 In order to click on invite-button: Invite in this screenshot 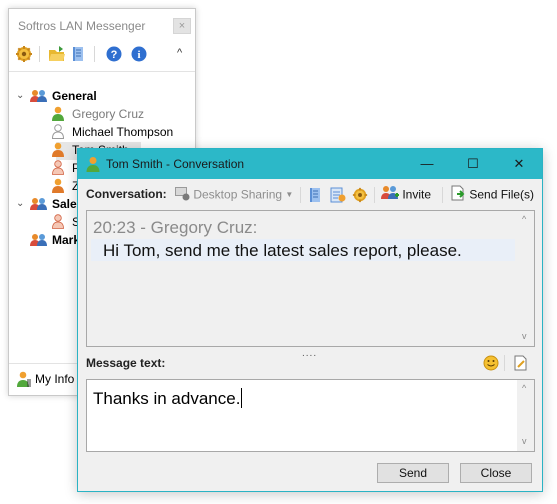, I will do `click(406, 194)`.